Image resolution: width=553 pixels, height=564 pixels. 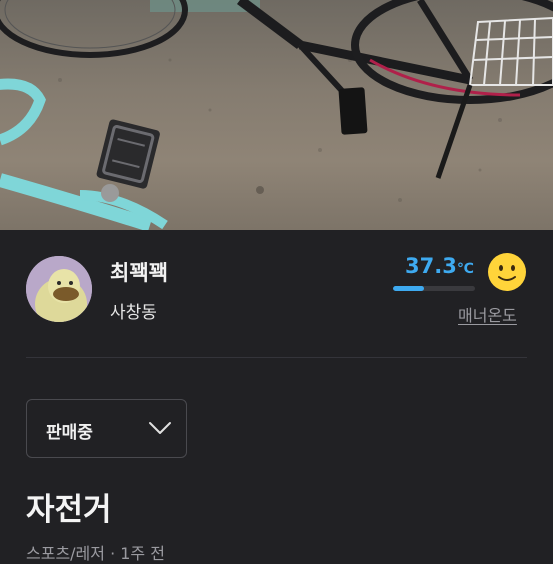 What do you see at coordinates (434, 288) in the screenshot?
I see `temperature-bar` at bounding box center [434, 288].